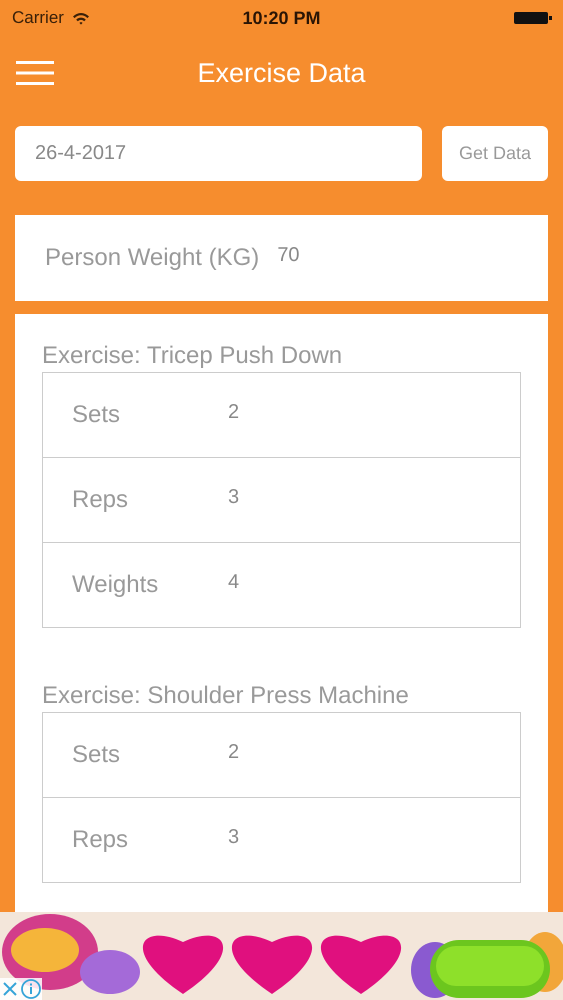 Image resolution: width=563 pixels, height=1000 pixels. I want to click on weight-value: 70, so click(288, 255).